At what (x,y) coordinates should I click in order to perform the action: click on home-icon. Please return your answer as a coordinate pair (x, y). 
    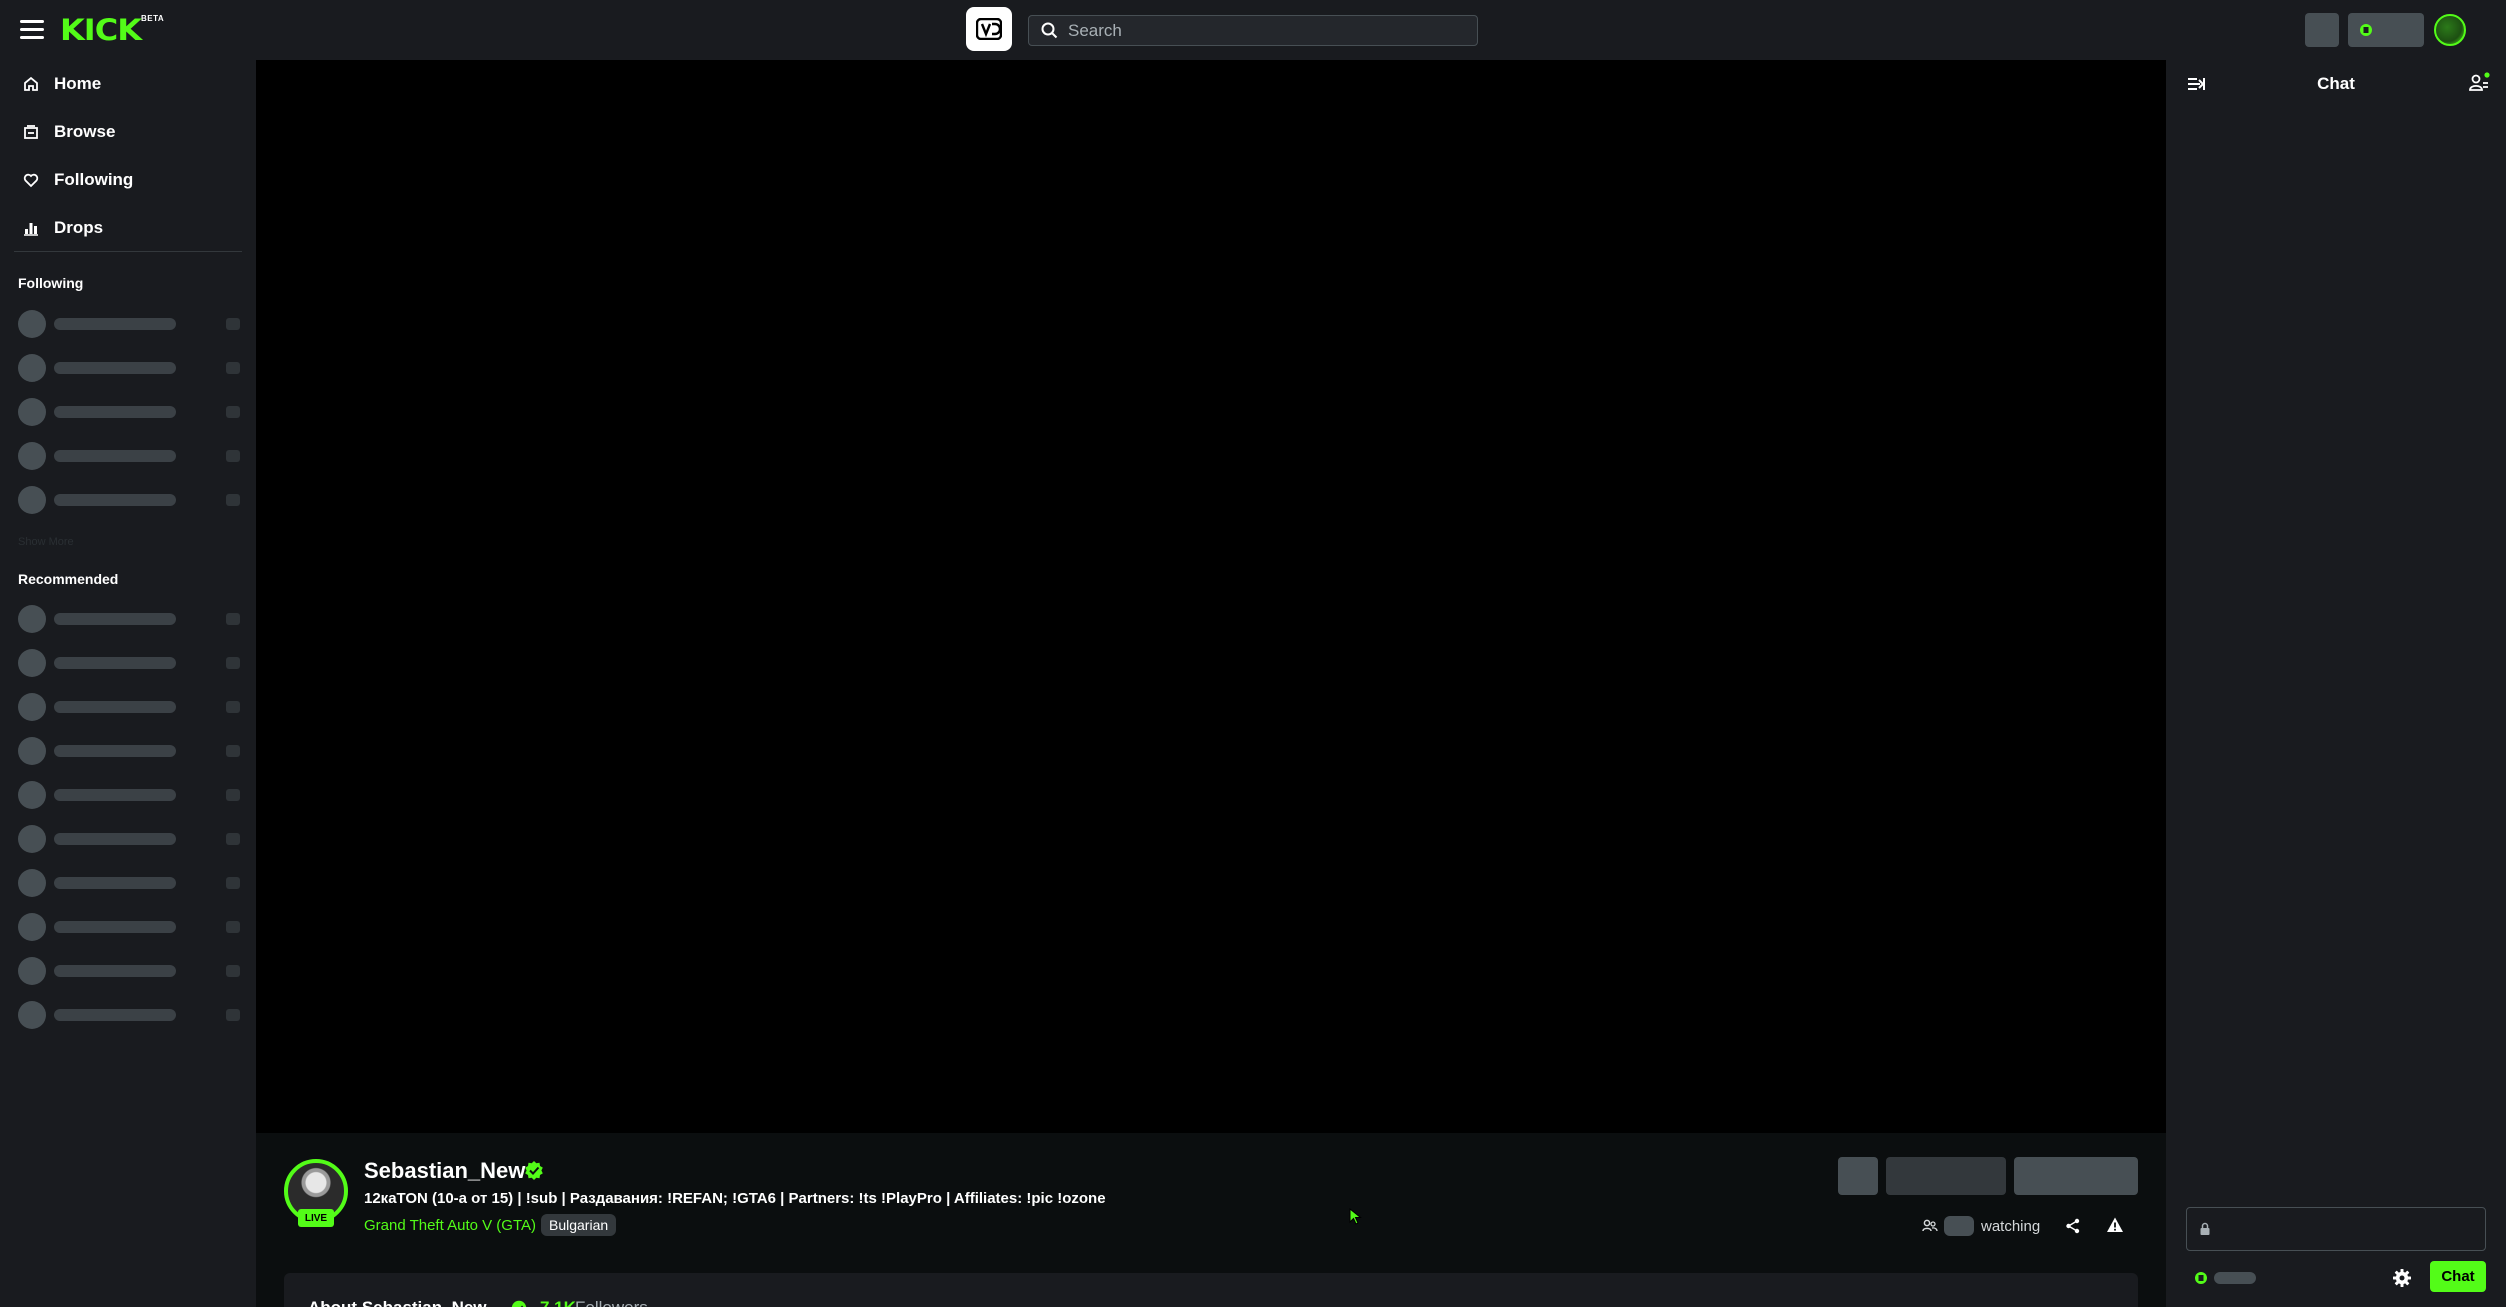
    Looking at the image, I should click on (31, 84).